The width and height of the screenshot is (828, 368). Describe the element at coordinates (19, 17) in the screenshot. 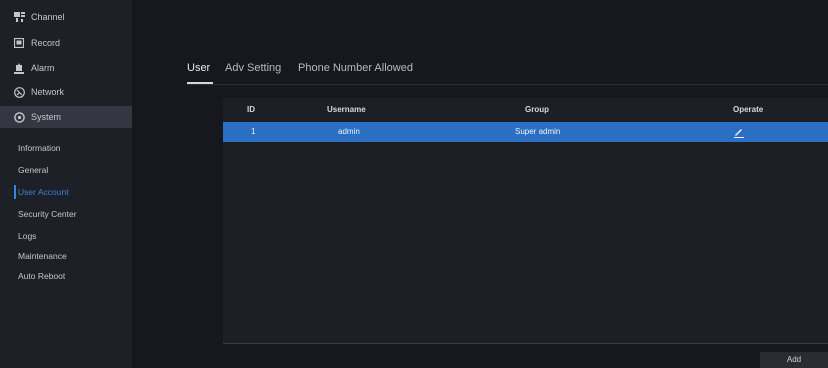

I see `channel-icon` at that location.